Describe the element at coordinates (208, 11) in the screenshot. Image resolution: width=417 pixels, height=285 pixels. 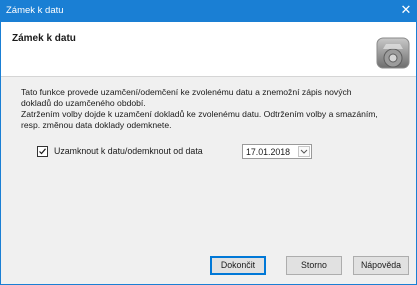
I see `title-bar: Zámek k datu ✕` at that location.